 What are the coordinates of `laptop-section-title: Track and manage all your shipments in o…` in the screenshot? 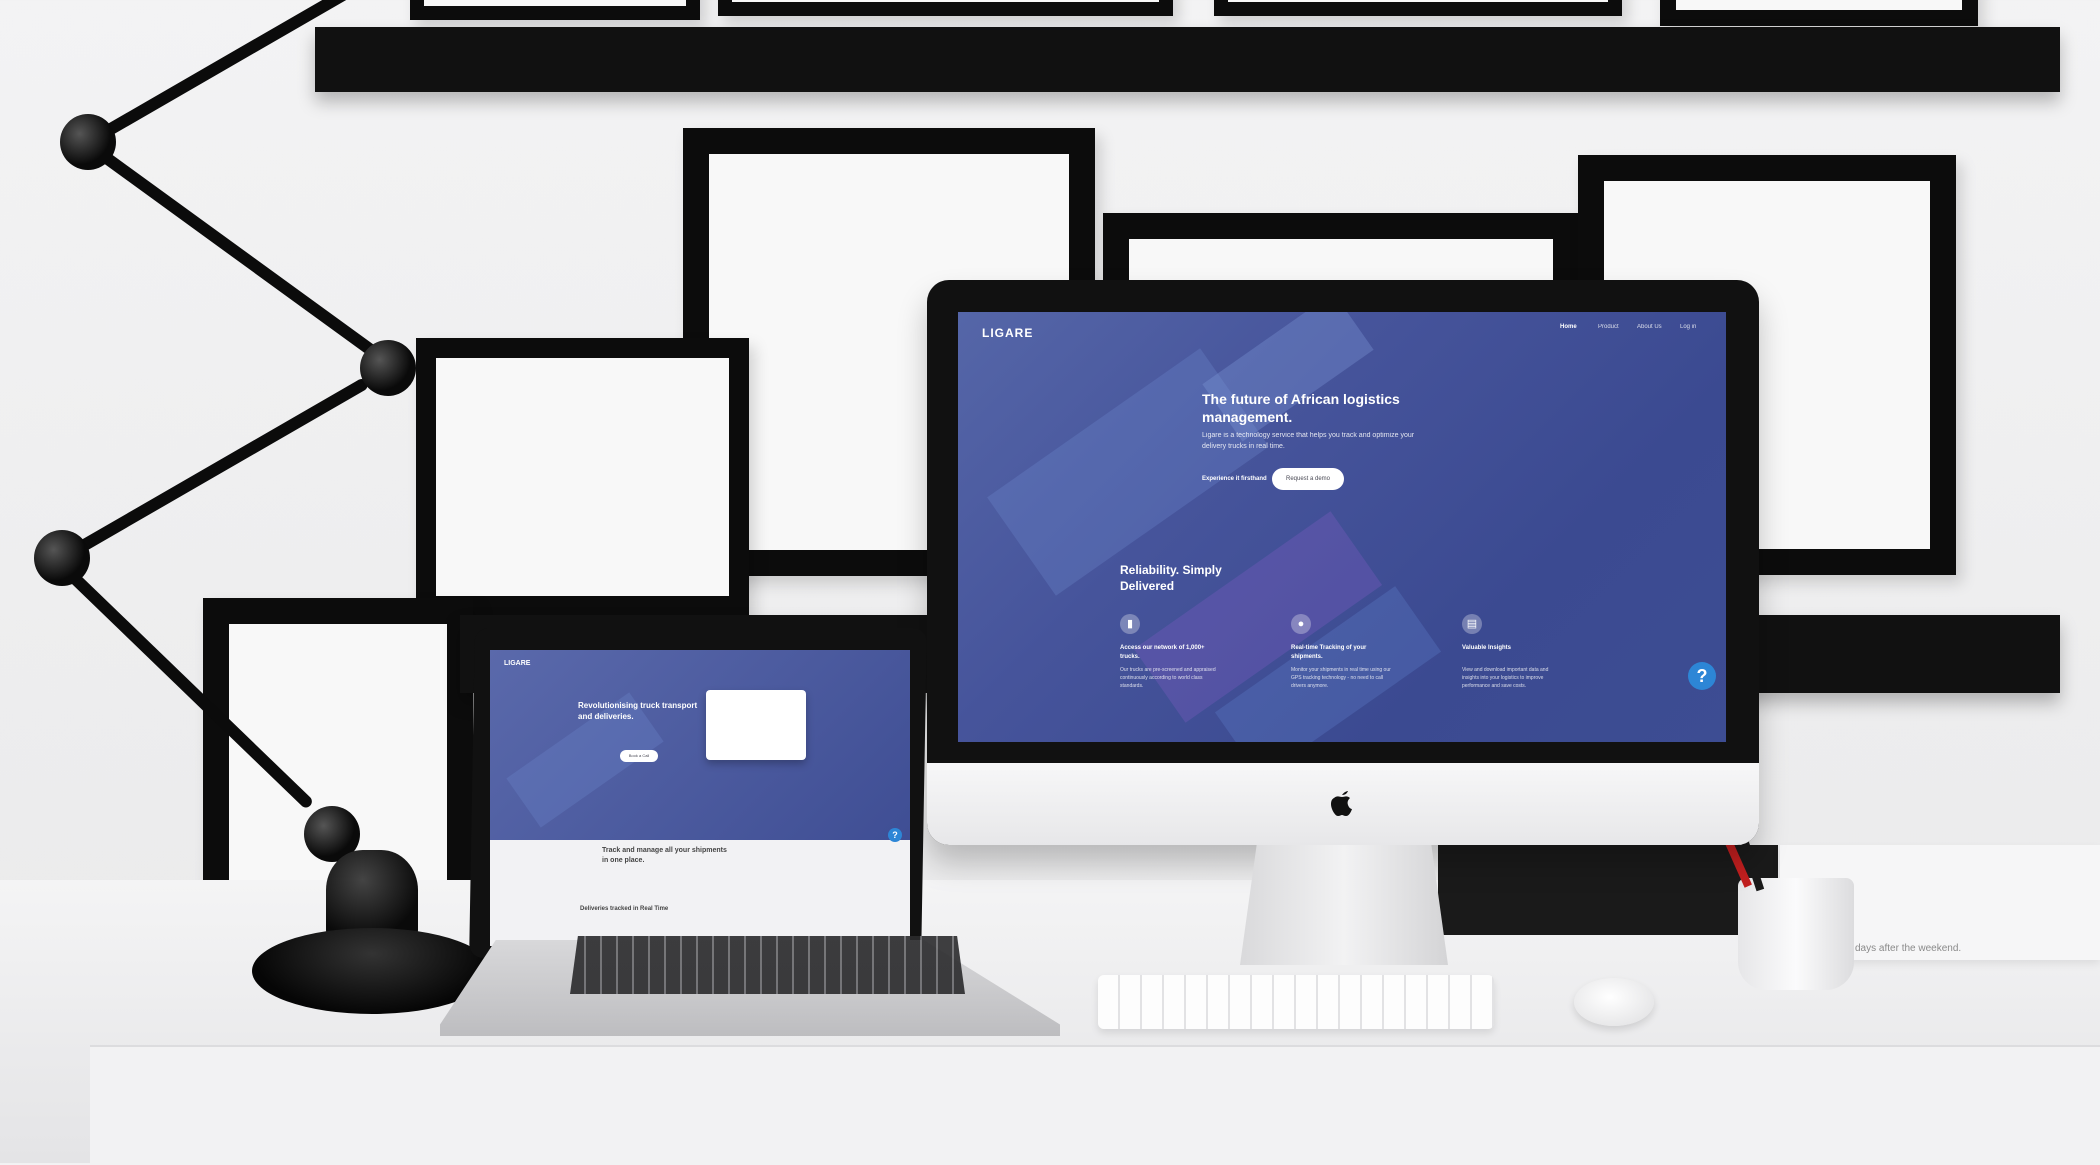 It's located at (664, 855).